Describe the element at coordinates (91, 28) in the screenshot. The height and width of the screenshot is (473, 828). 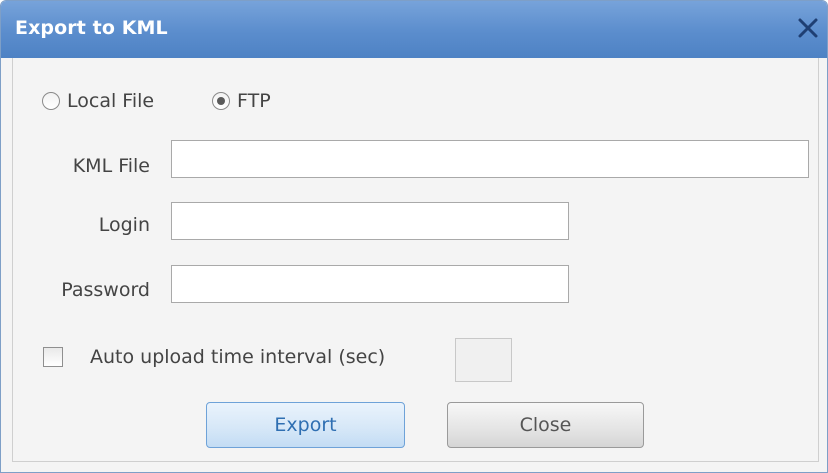
I see `dialog-title: Export to KML` at that location.